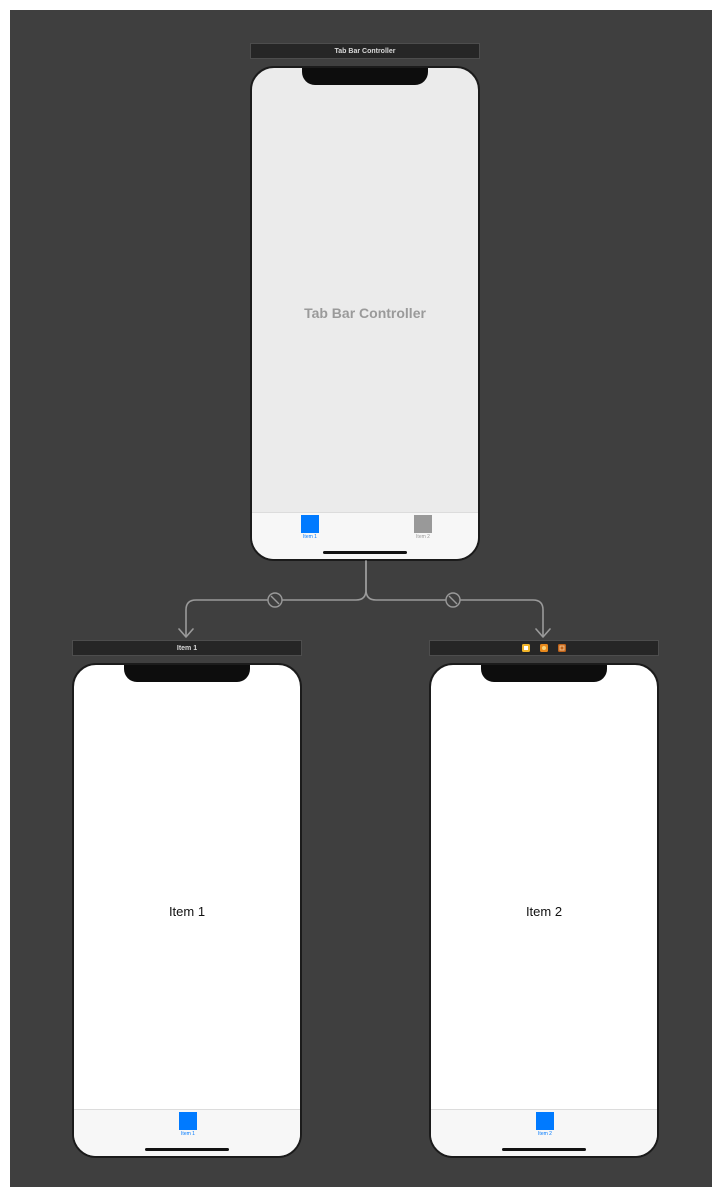 Image resolution: width=716 pixels, height=1191 pixels. I want to click on tab-bar-controller-scene-bar: Tab Bar Controller, so click(365, 51).